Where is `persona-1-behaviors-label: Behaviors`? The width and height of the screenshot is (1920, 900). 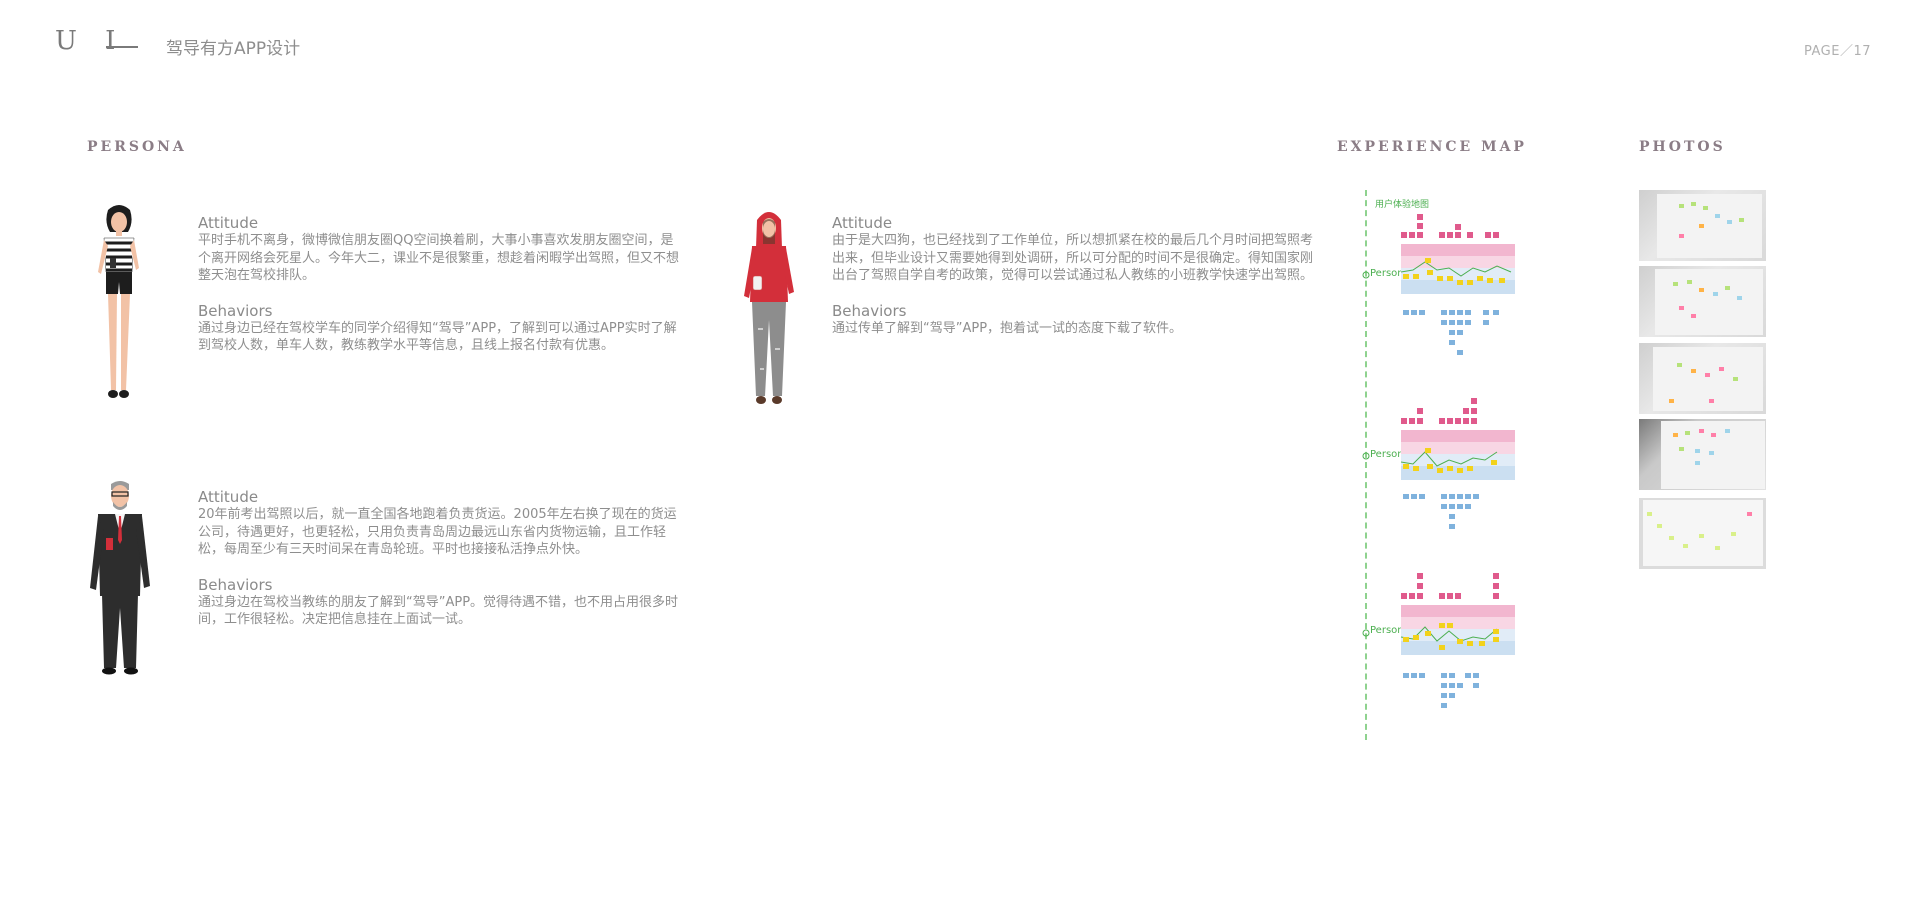
persona-1-behaviors-label: Behaviors is located at coordinates (235, 310).